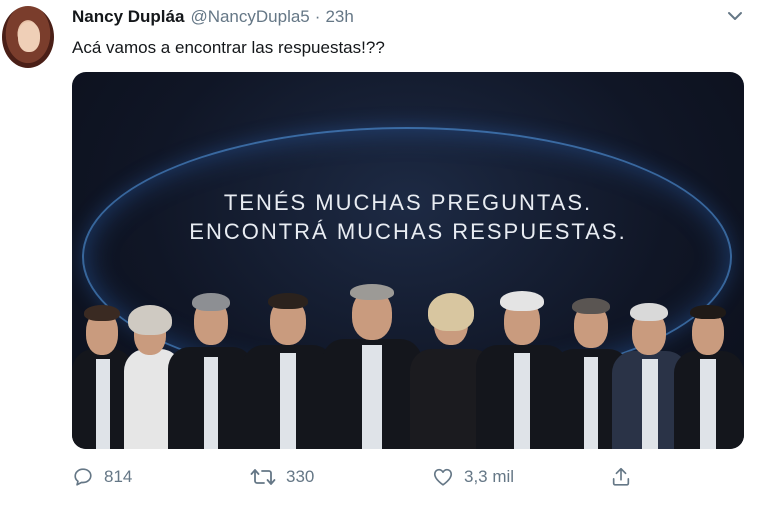 The height and width of the screenshot is (506, 770). I want to click on share-button, so click(621, 477).